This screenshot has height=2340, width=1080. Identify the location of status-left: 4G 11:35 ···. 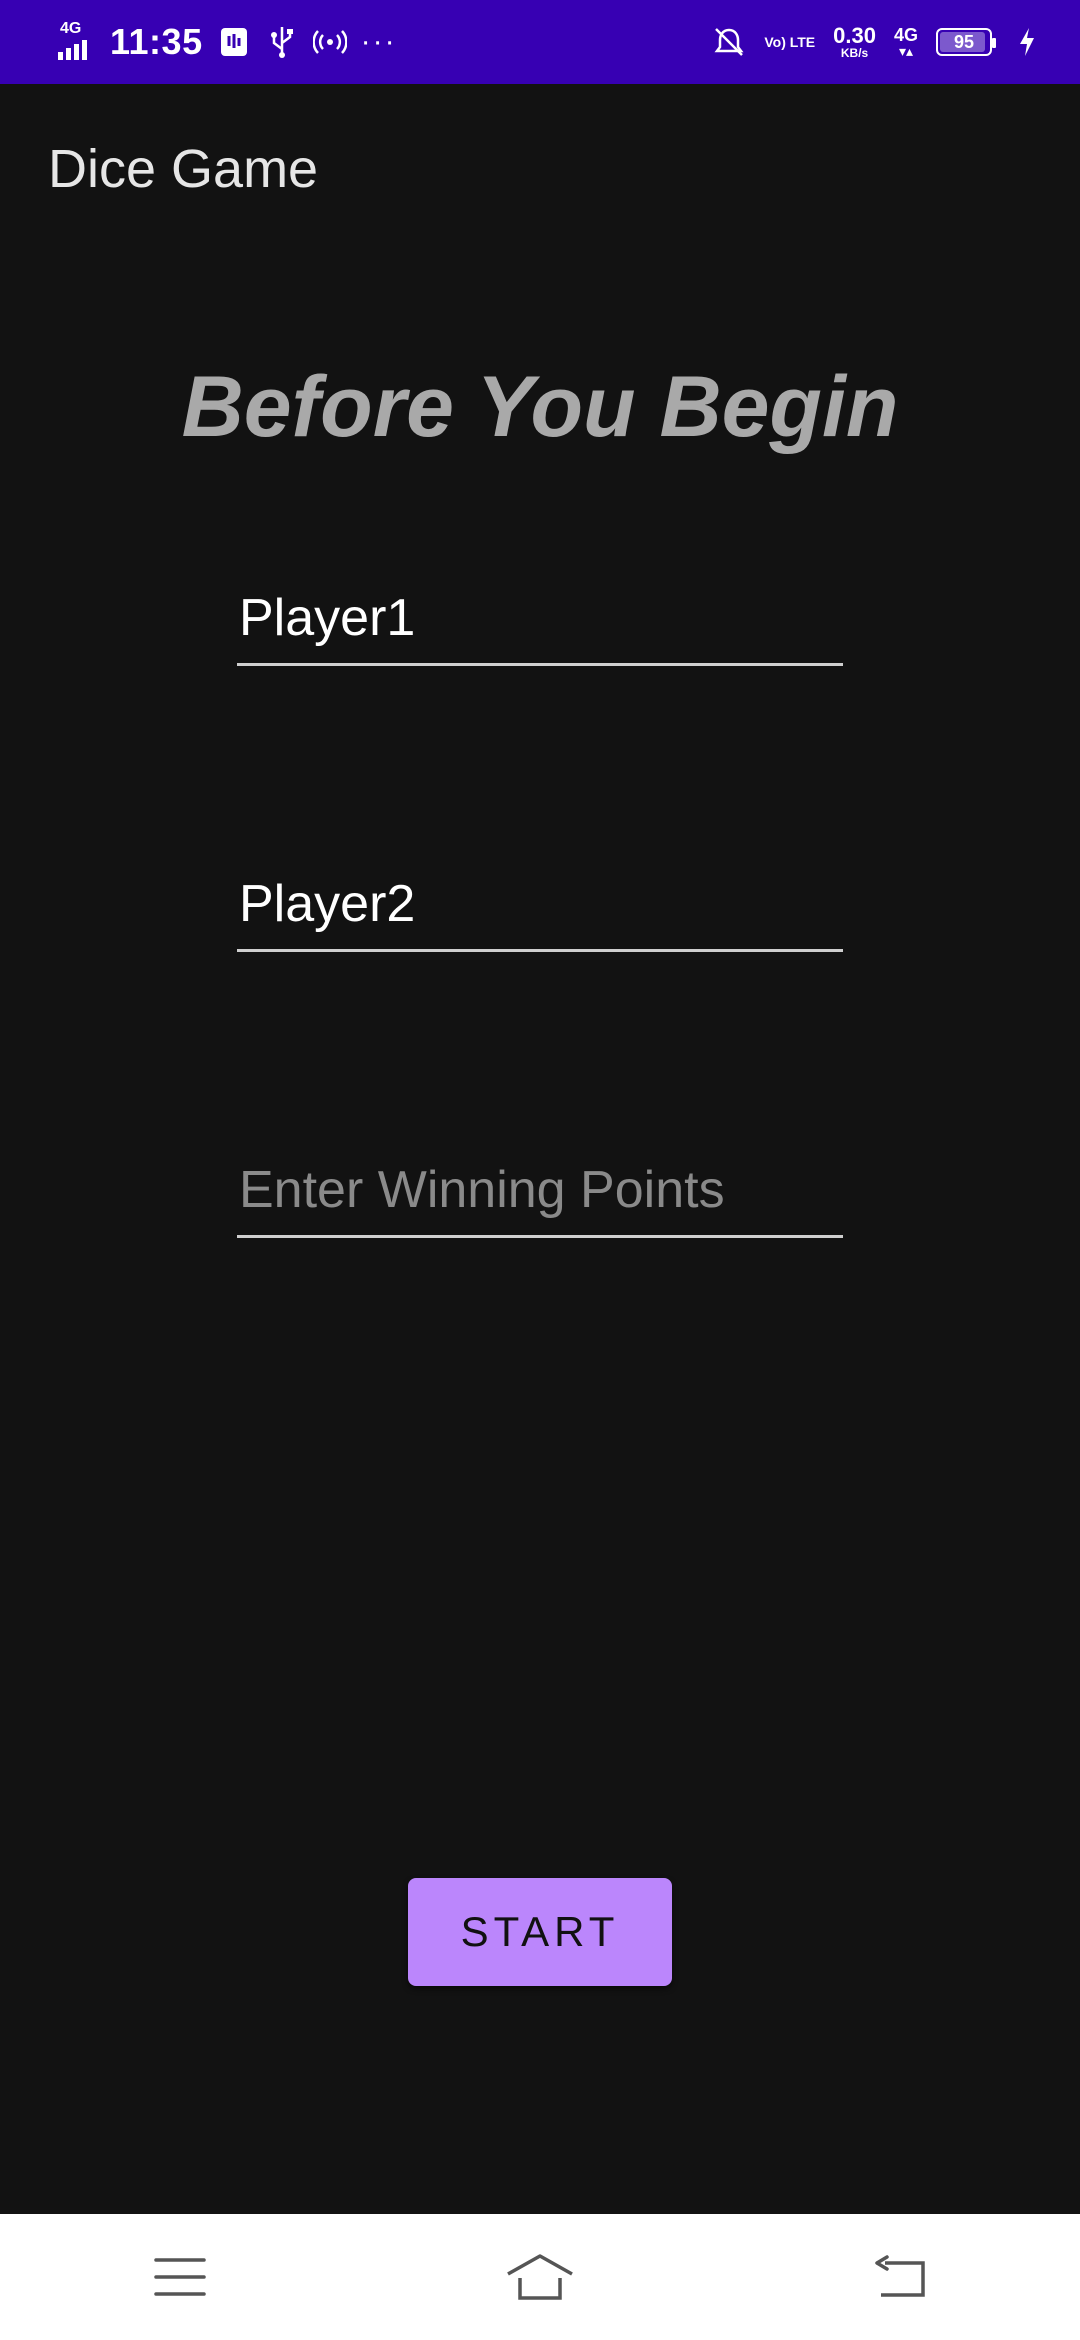
(226, 41).